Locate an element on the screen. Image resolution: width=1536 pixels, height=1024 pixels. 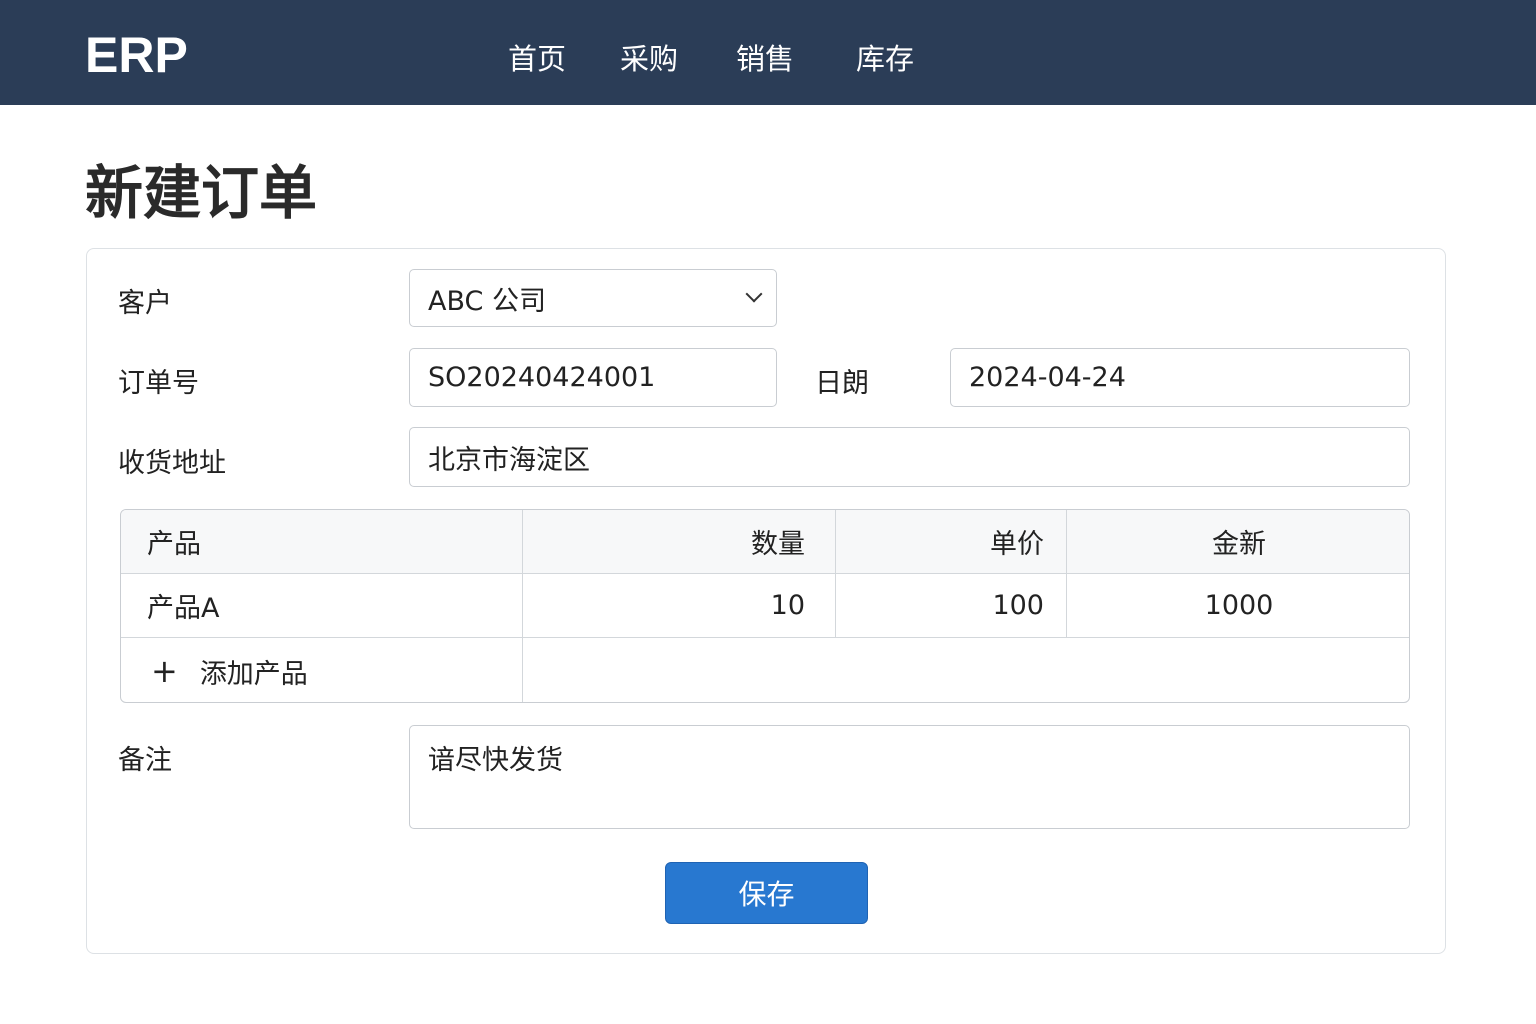
row-quantity: 10 is located at coordinates (679, 606).